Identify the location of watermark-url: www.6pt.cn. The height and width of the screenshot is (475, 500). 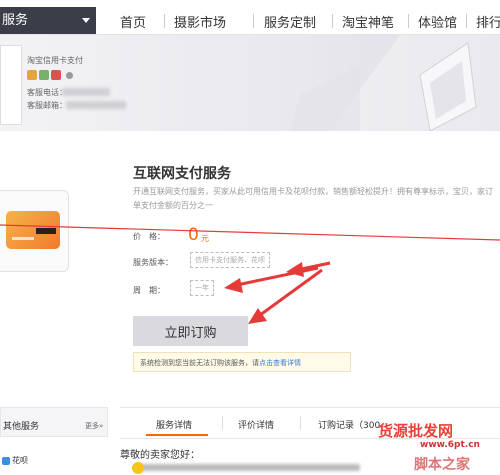
(450, 445).